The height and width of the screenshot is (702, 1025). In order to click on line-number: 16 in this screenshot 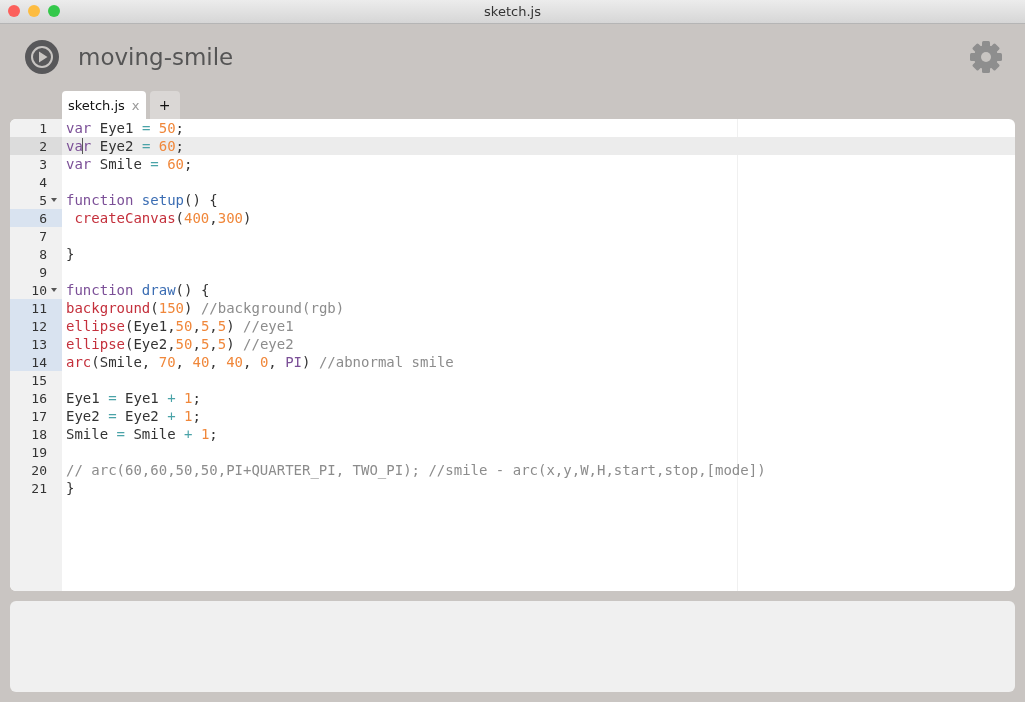, I will do `click(36, 398)`.